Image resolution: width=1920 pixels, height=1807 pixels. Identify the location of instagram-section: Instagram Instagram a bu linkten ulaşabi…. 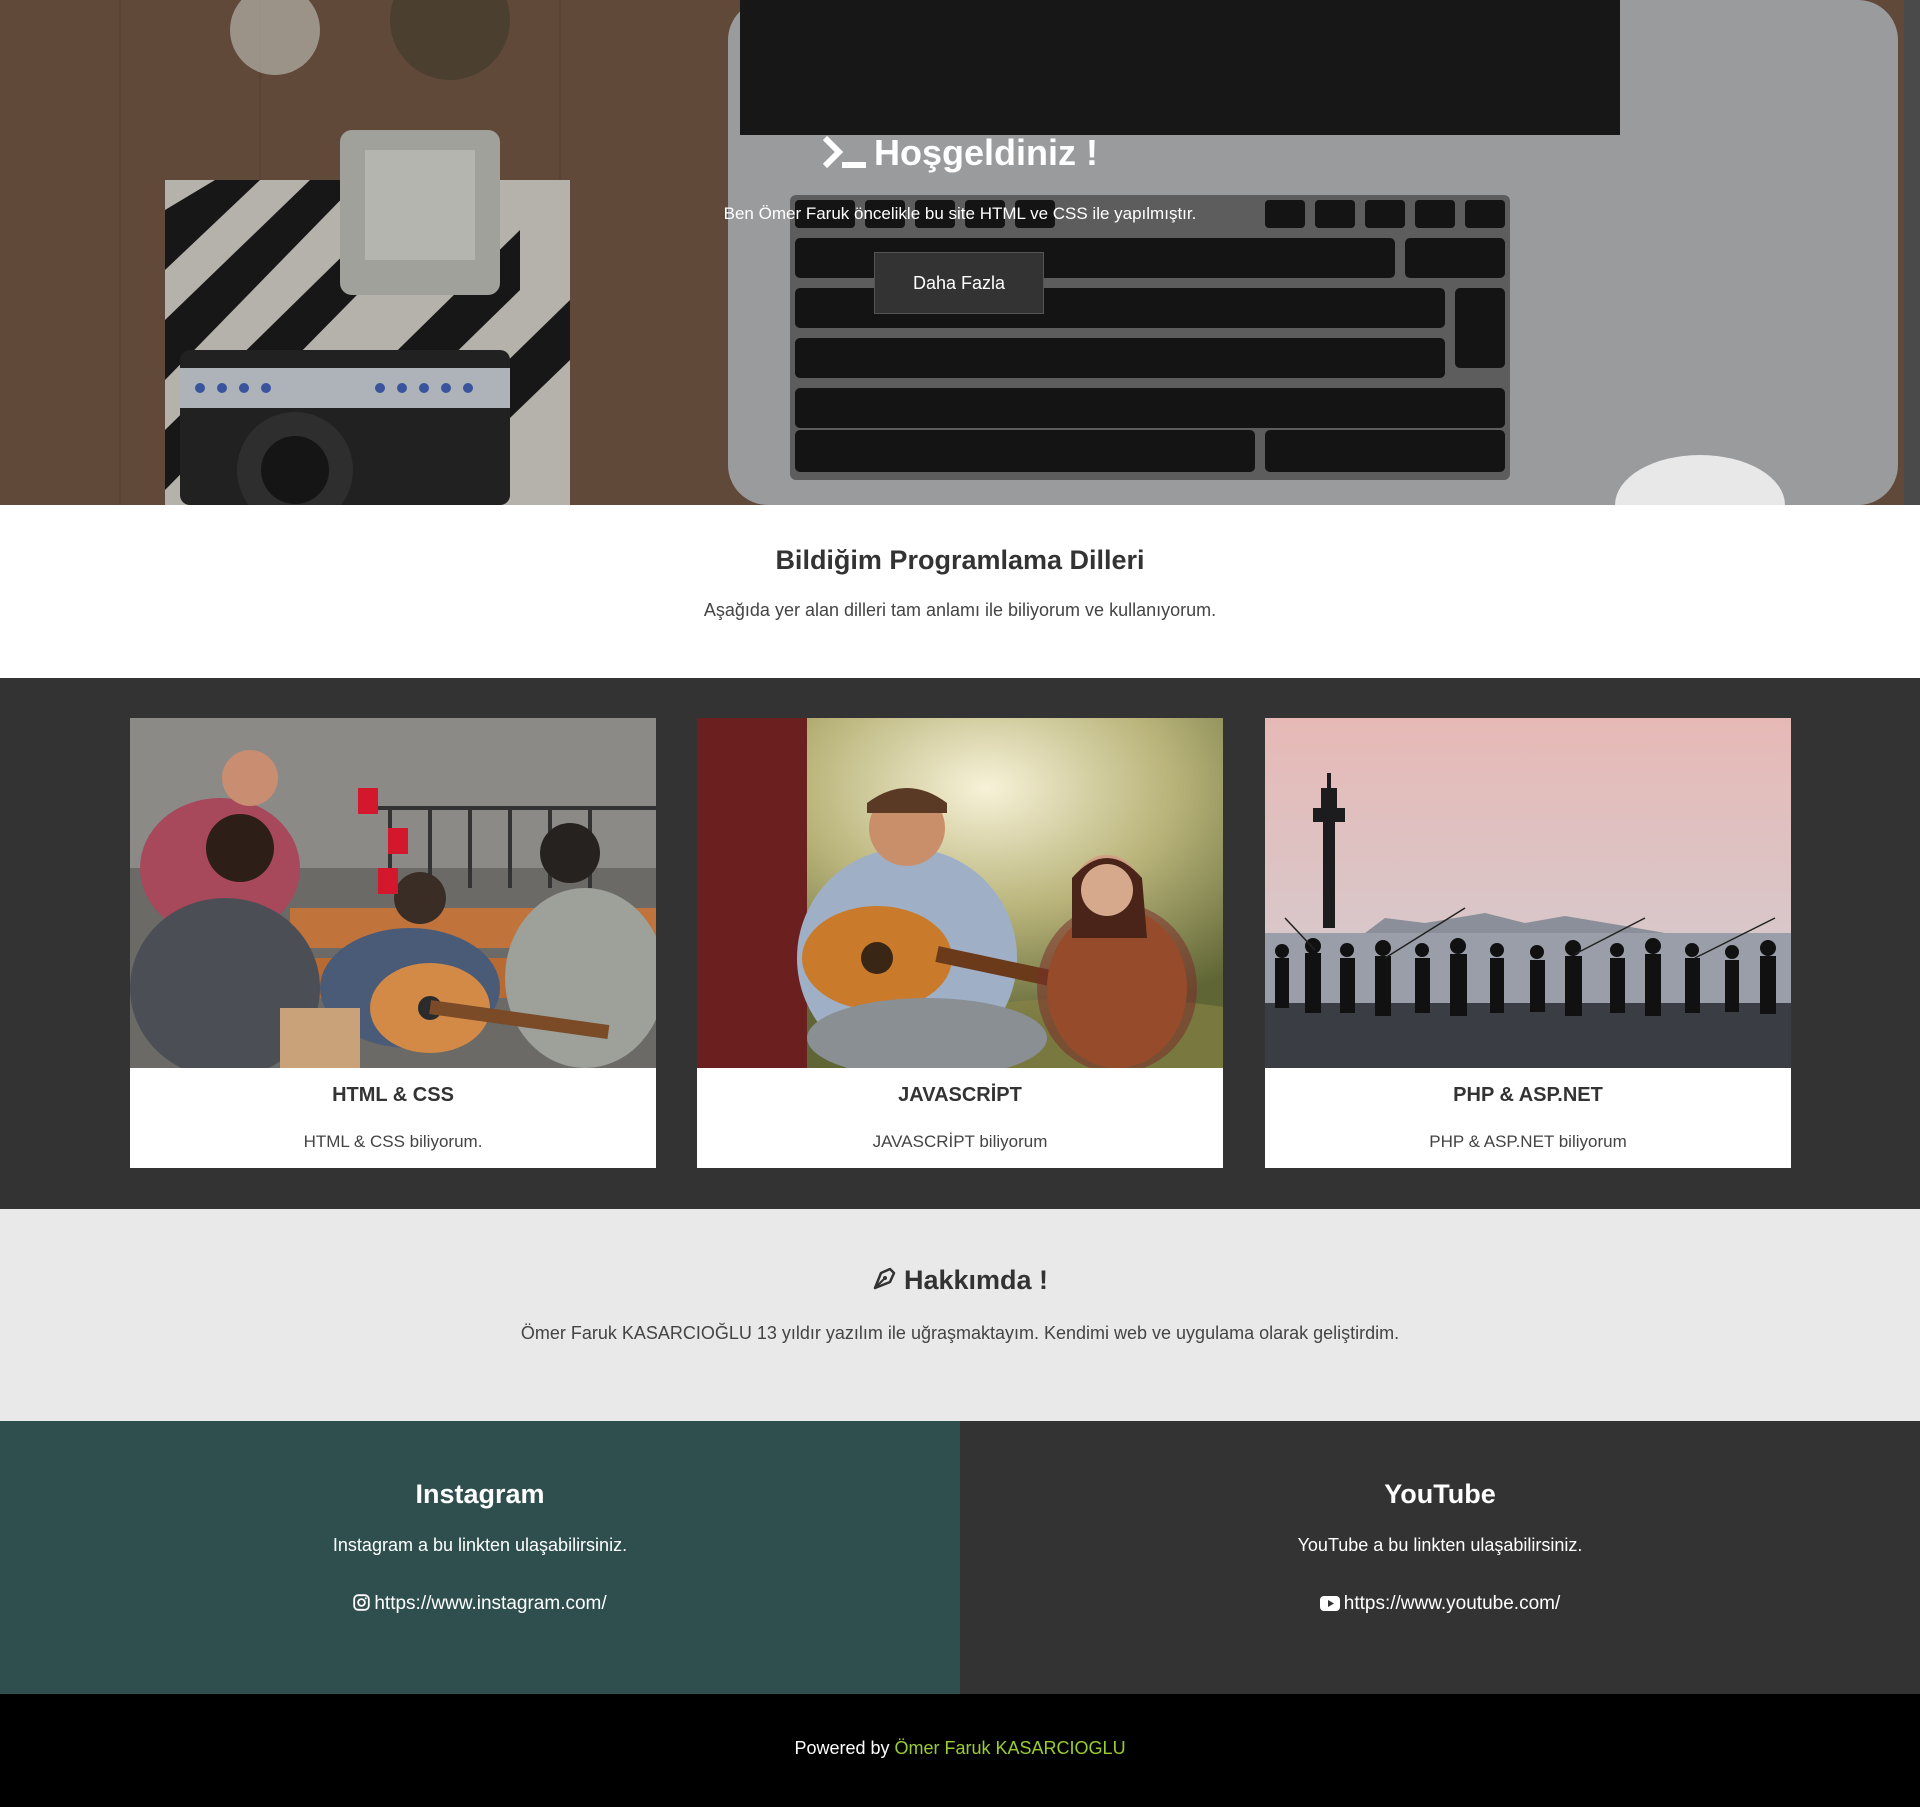
(480, 1557).